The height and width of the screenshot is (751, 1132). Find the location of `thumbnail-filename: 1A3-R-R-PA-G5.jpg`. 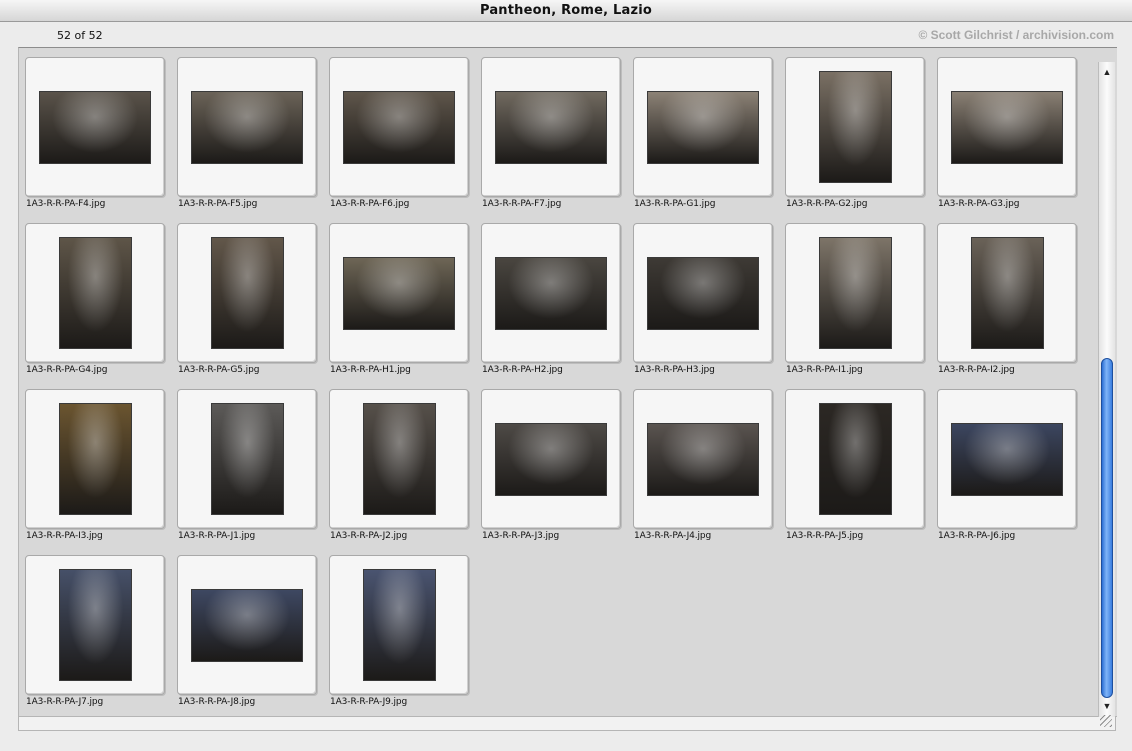

thumbnail-filename: 1A3-R-R-PA-G5.jpg is located at coordinates (219, 370).